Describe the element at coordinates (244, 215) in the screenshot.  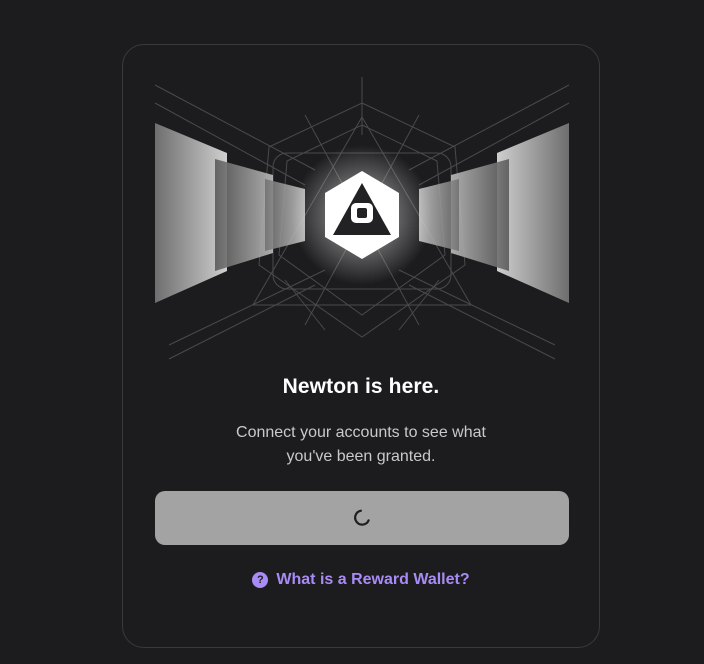
I see `left-panel-middle` at that location.